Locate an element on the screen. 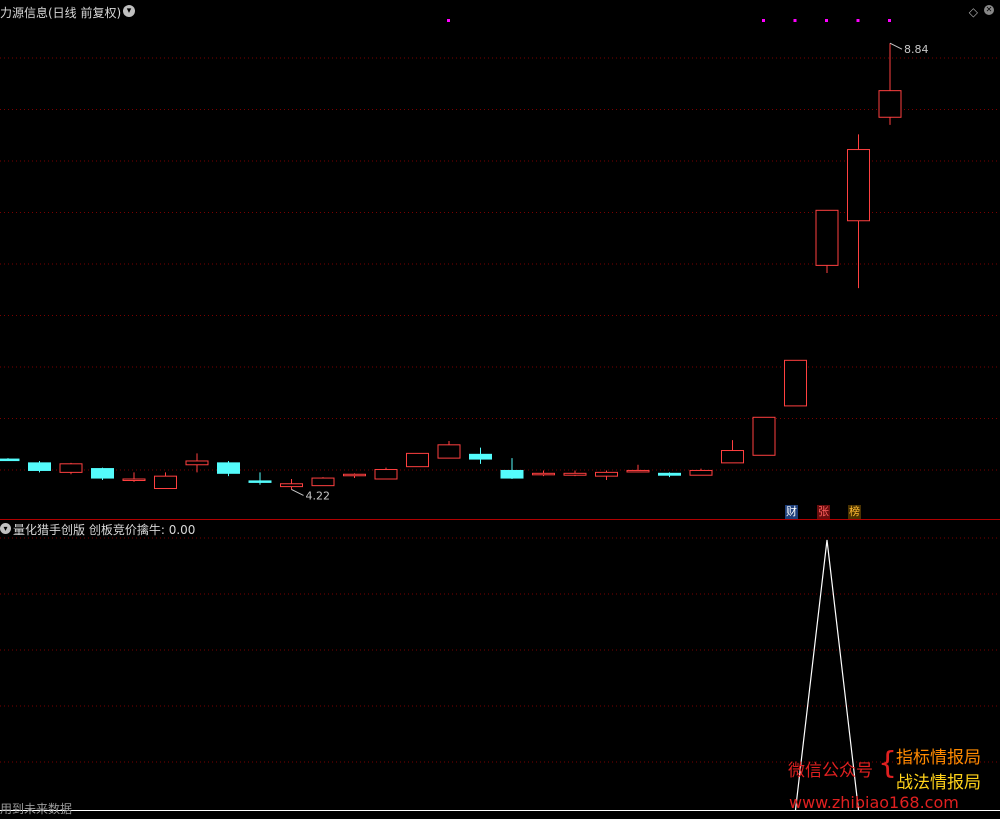 Image resolution: width=1000 pixels, height=819 pixels. chevron-down-icon: ▾ is located at coordinates (129, 11).